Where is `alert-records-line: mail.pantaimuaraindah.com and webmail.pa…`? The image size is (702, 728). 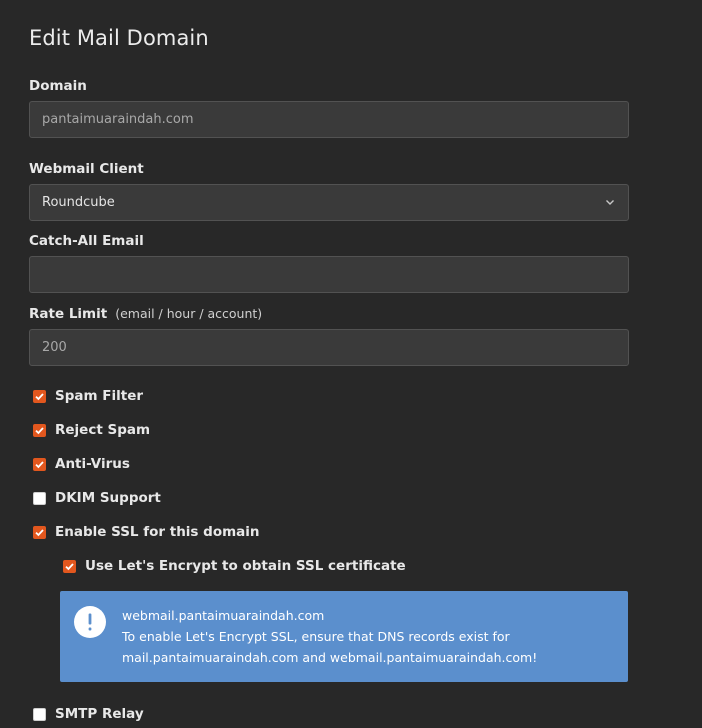 alert-records-line: mail.pantaimuaraindah.com and webmail.pa… is located at coordinates (330, 657).